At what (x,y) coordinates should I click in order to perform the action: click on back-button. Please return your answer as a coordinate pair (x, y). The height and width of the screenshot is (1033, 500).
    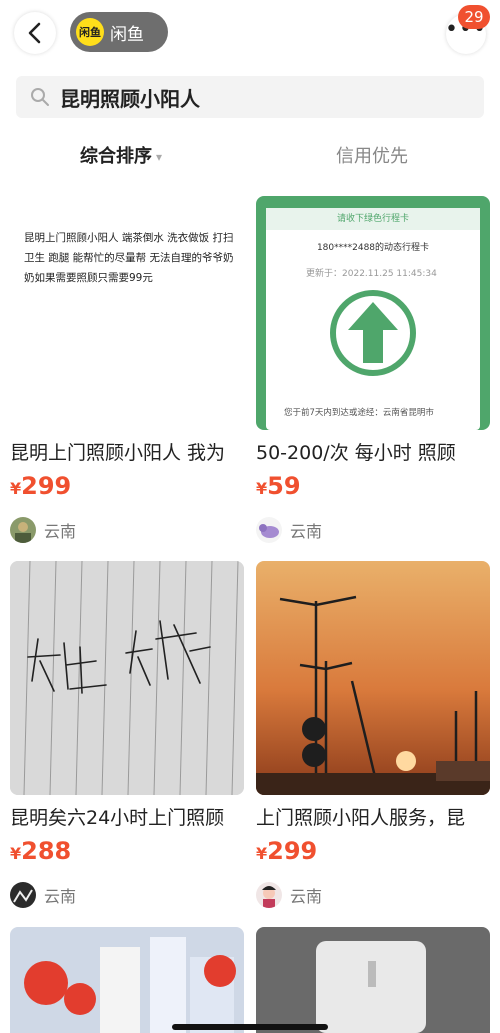
    Looking at the image, I should click on (35, 33).